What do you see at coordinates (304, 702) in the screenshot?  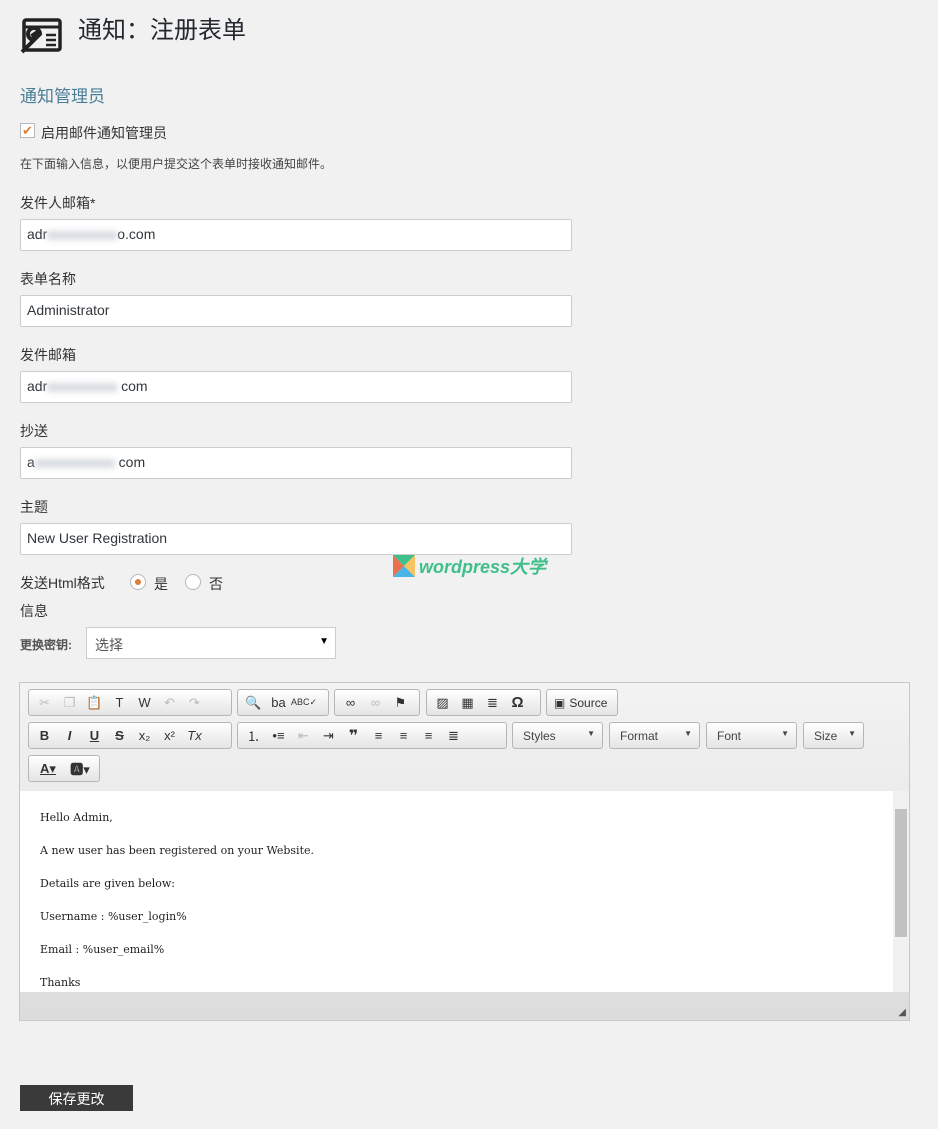 I see `spellcheck-icon: ABC✓` at bounding box center [304, 702].